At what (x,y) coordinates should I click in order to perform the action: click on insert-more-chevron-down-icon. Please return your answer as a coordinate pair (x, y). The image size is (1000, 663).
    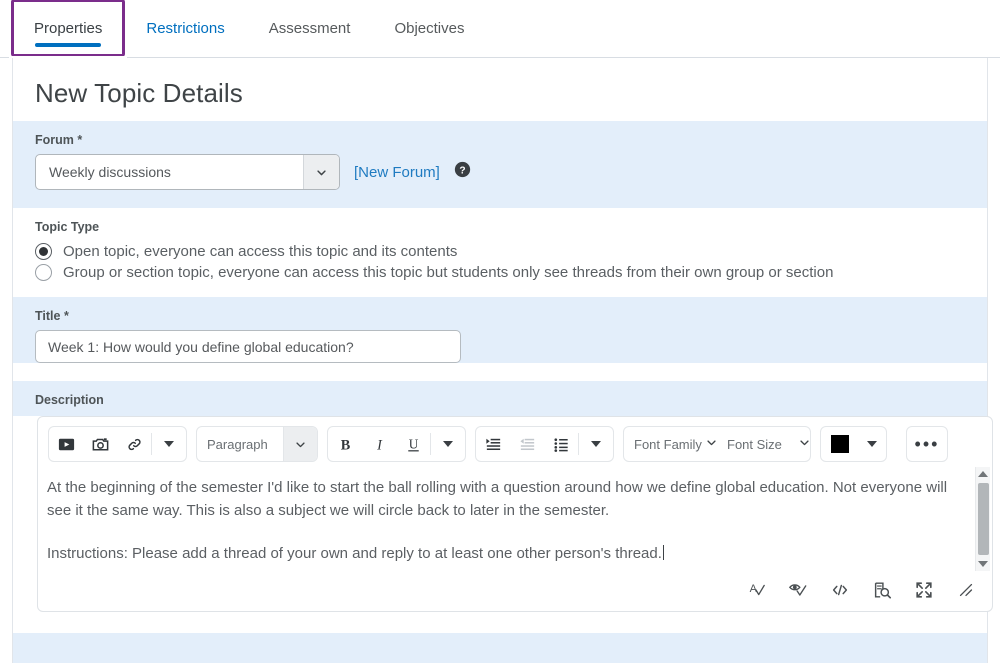
    Looking at the image, I should click on (169, 444).